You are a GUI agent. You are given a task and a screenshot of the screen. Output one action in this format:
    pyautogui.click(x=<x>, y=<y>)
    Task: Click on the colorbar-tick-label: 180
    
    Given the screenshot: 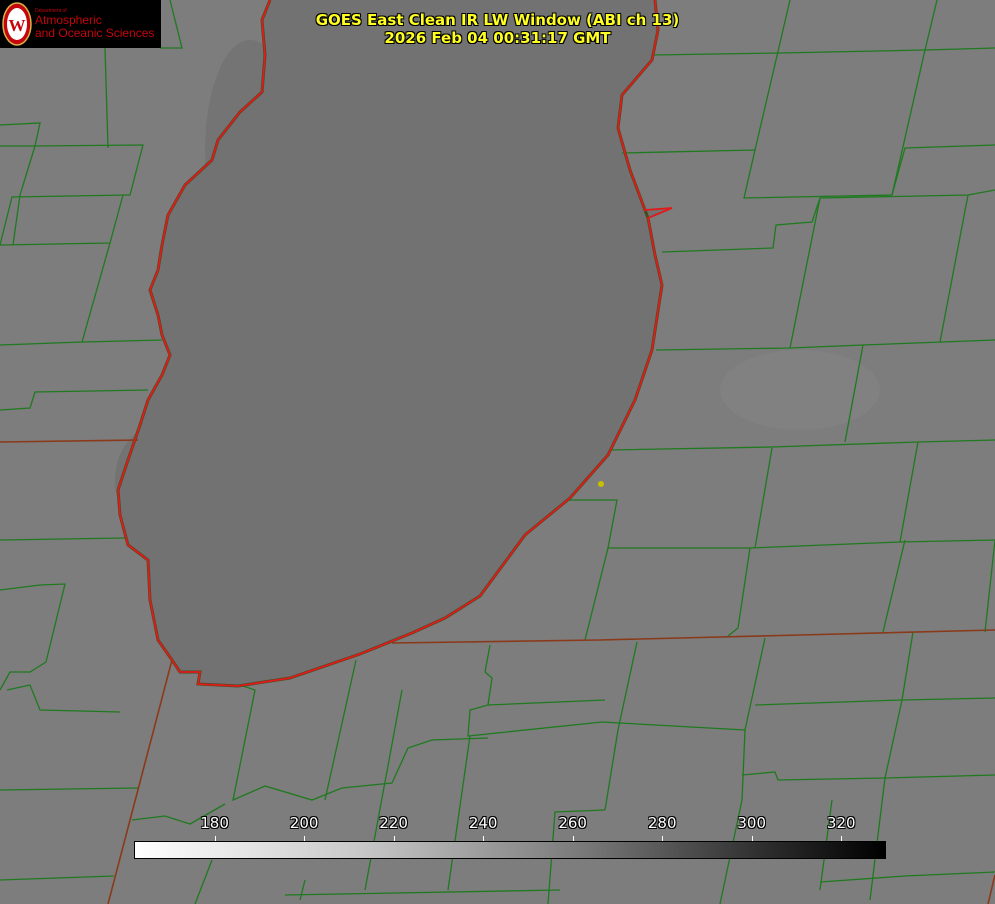 What is the action you would take?
    pyautogui.click(x=214, y=823)
    